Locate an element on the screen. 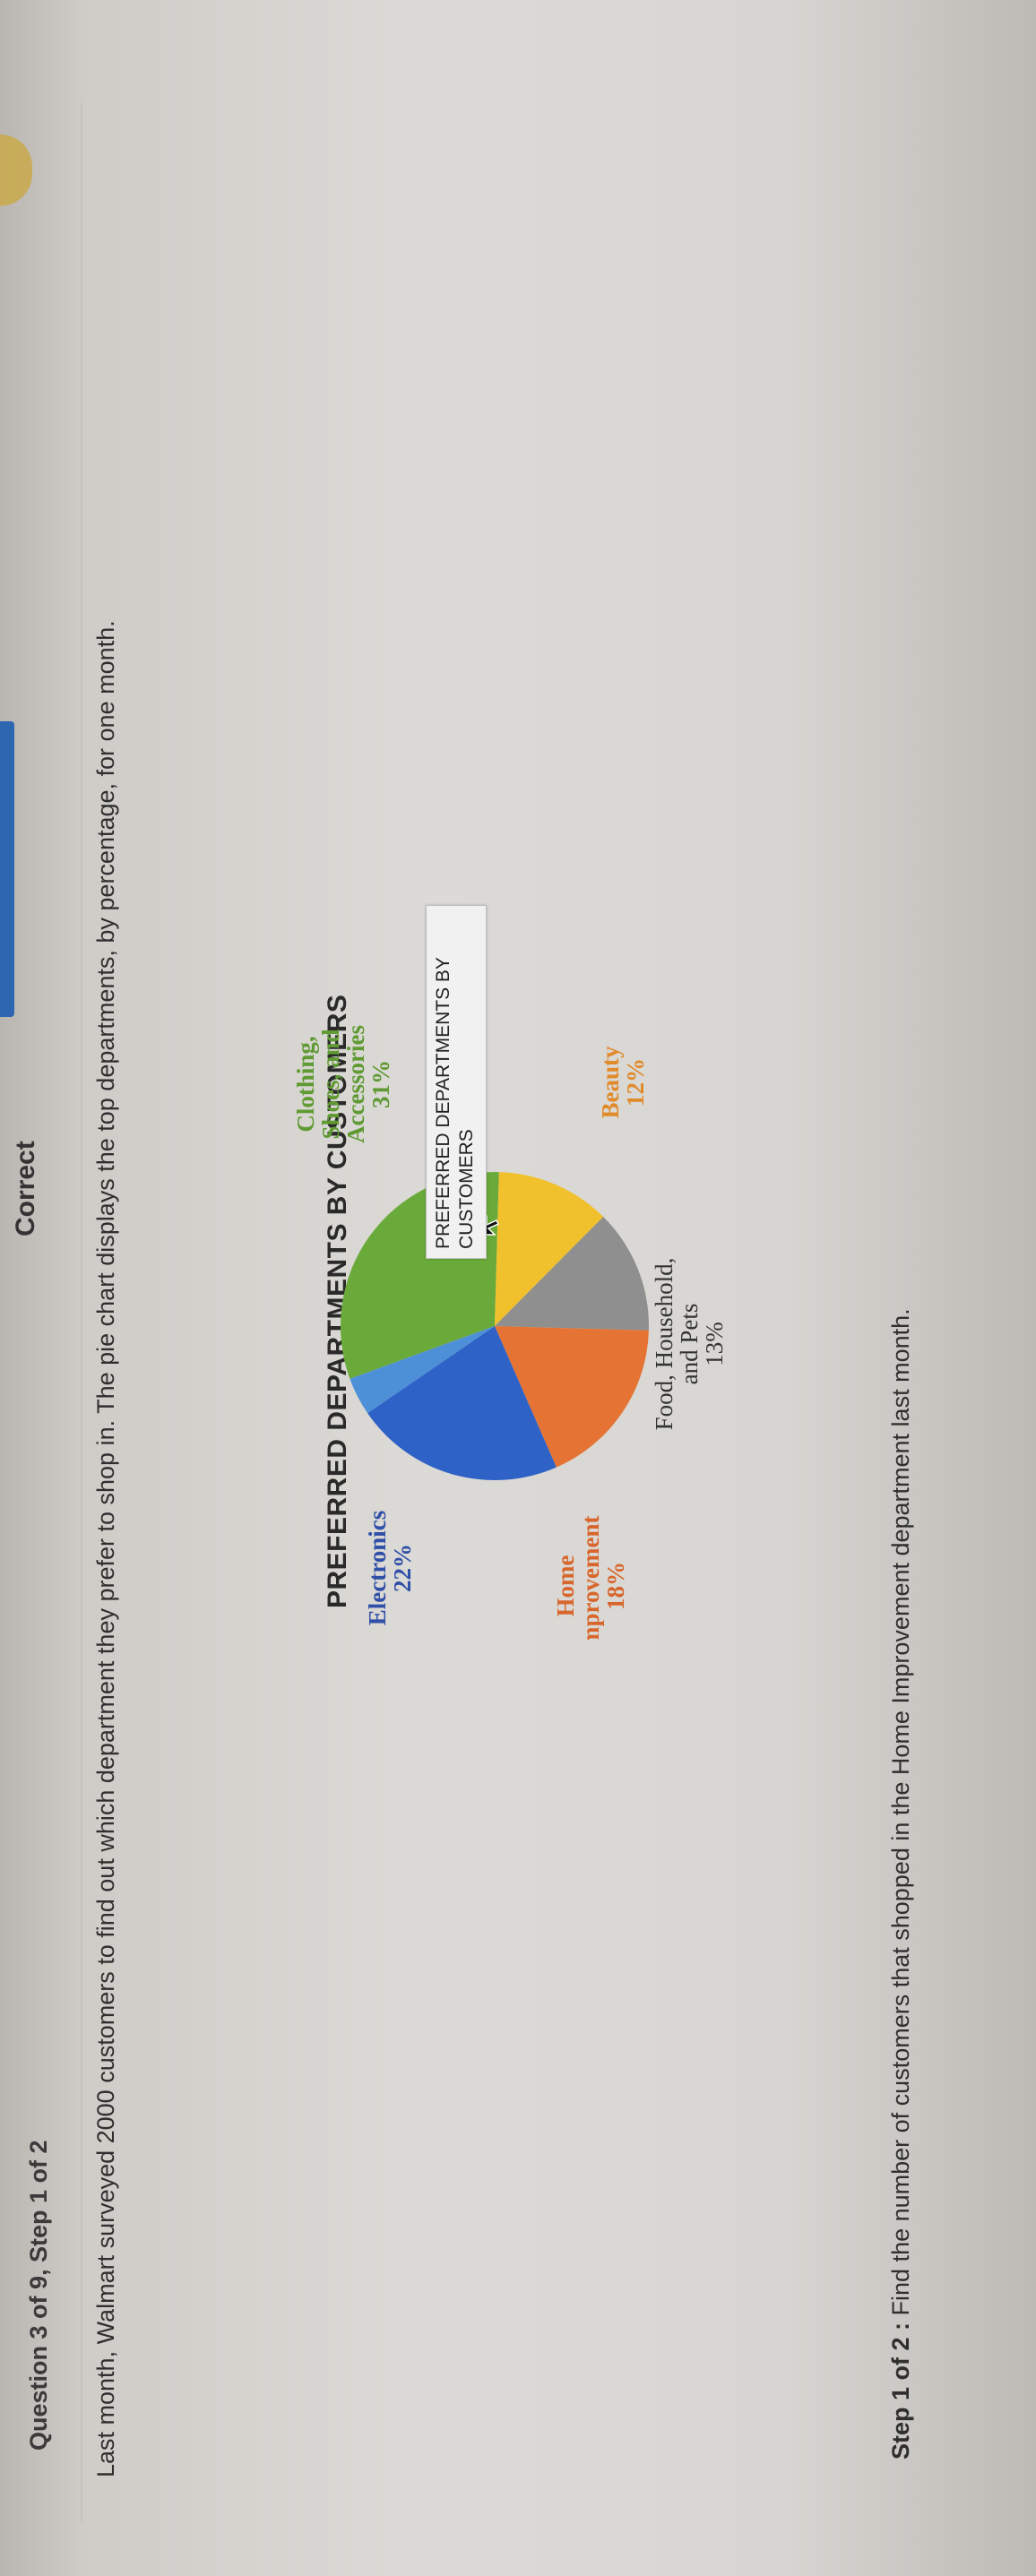  label-beauty: Beauty12% is located at coordinates (623, 1083).